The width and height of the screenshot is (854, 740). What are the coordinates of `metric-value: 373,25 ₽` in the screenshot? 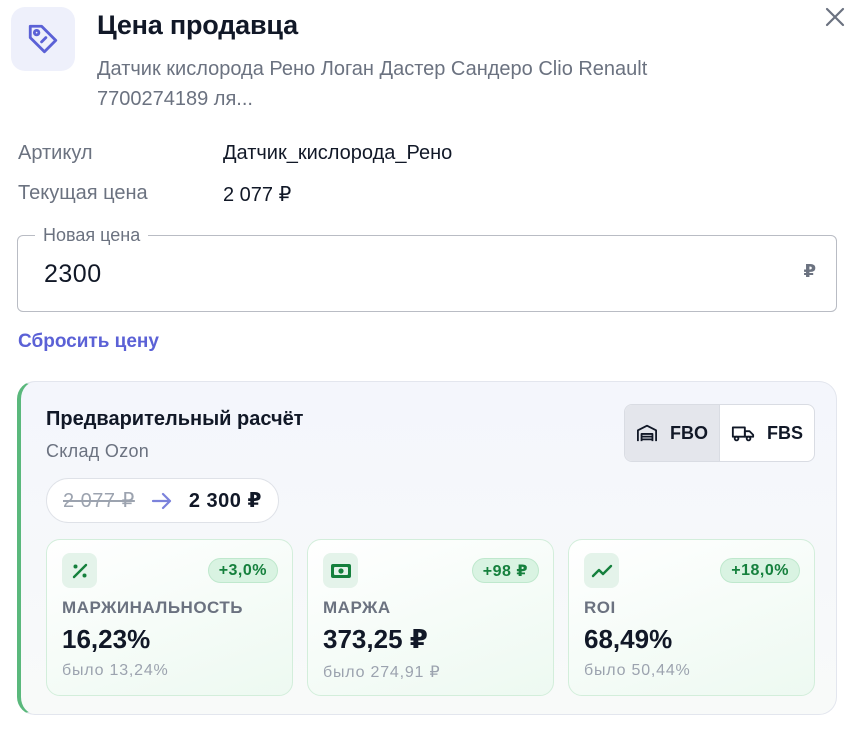 It's located at (375, 639).